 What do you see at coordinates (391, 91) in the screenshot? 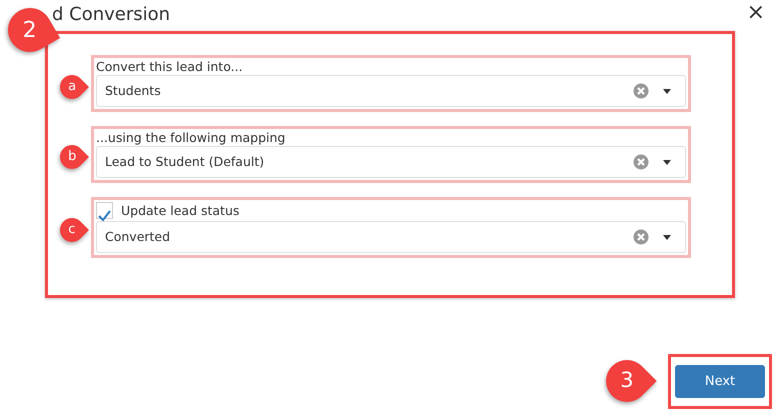
I see `select-field: Students` at bounding box center [391, 91].